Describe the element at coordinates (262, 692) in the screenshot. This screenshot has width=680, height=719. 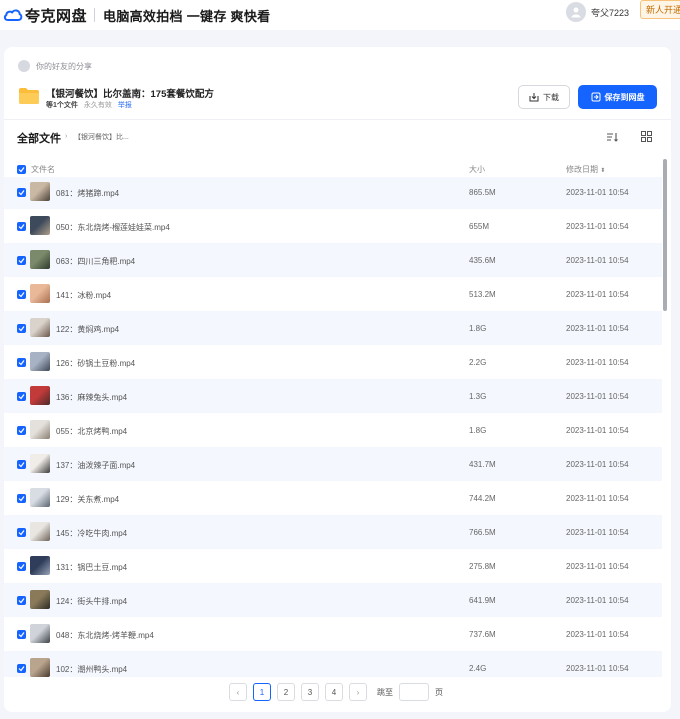
I see `page-1-button: 1` at that location.